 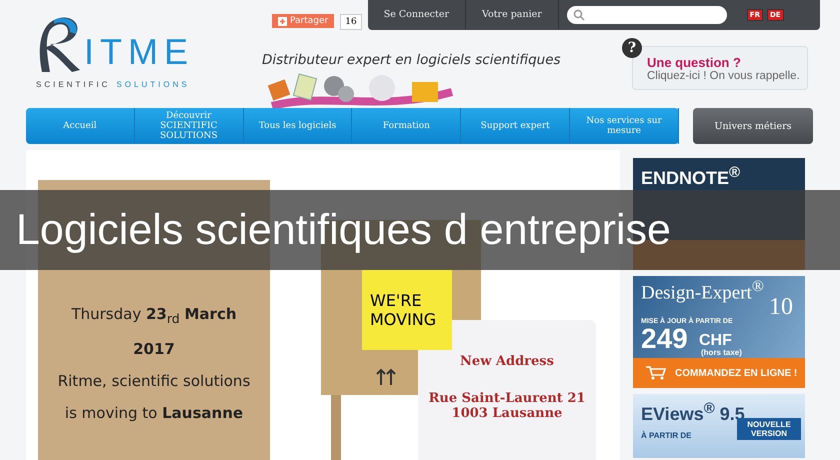 I want to click on poster-text: Ritme, scientific solutions, so click(x=154, y=381).